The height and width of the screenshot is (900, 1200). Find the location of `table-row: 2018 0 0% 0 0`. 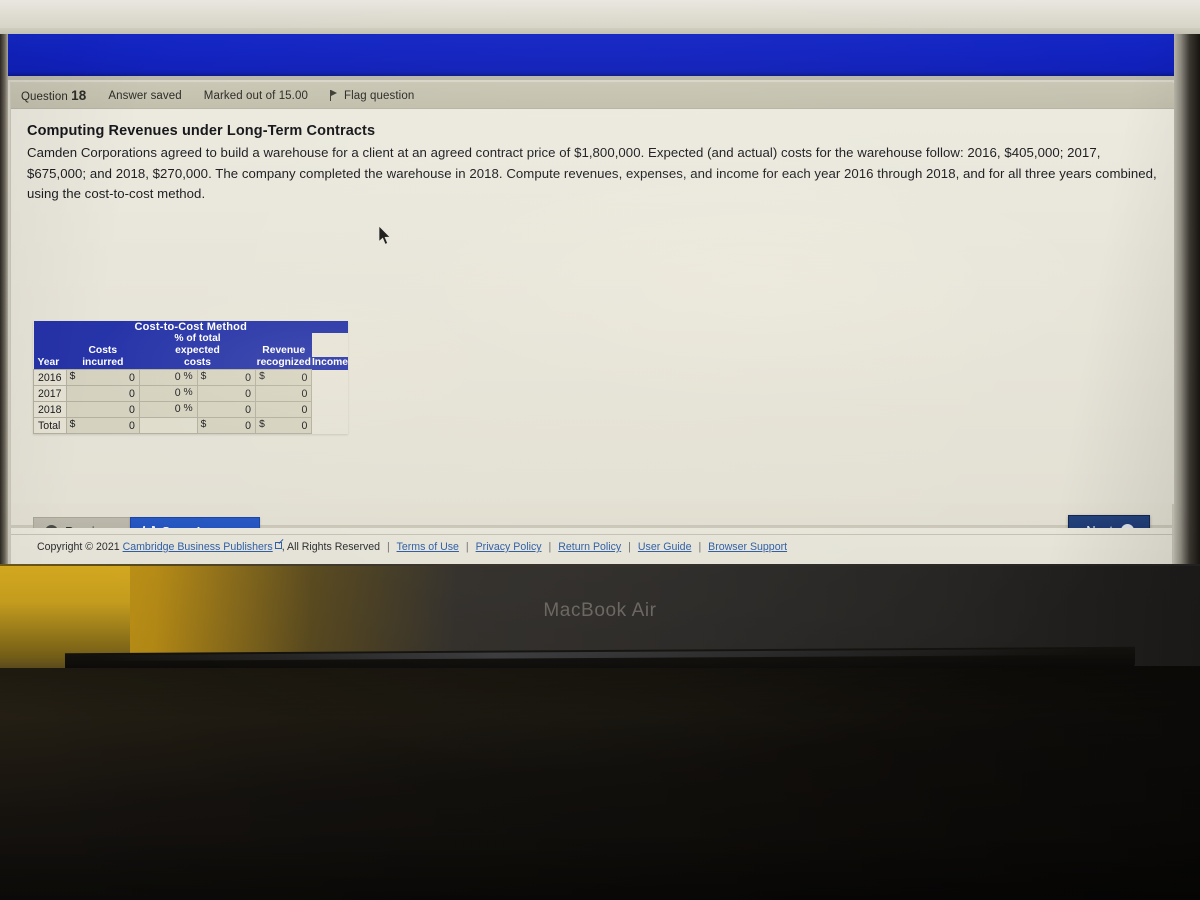

table-row: 2018 0 0% 0 0 is located at coordinates (190, 409).